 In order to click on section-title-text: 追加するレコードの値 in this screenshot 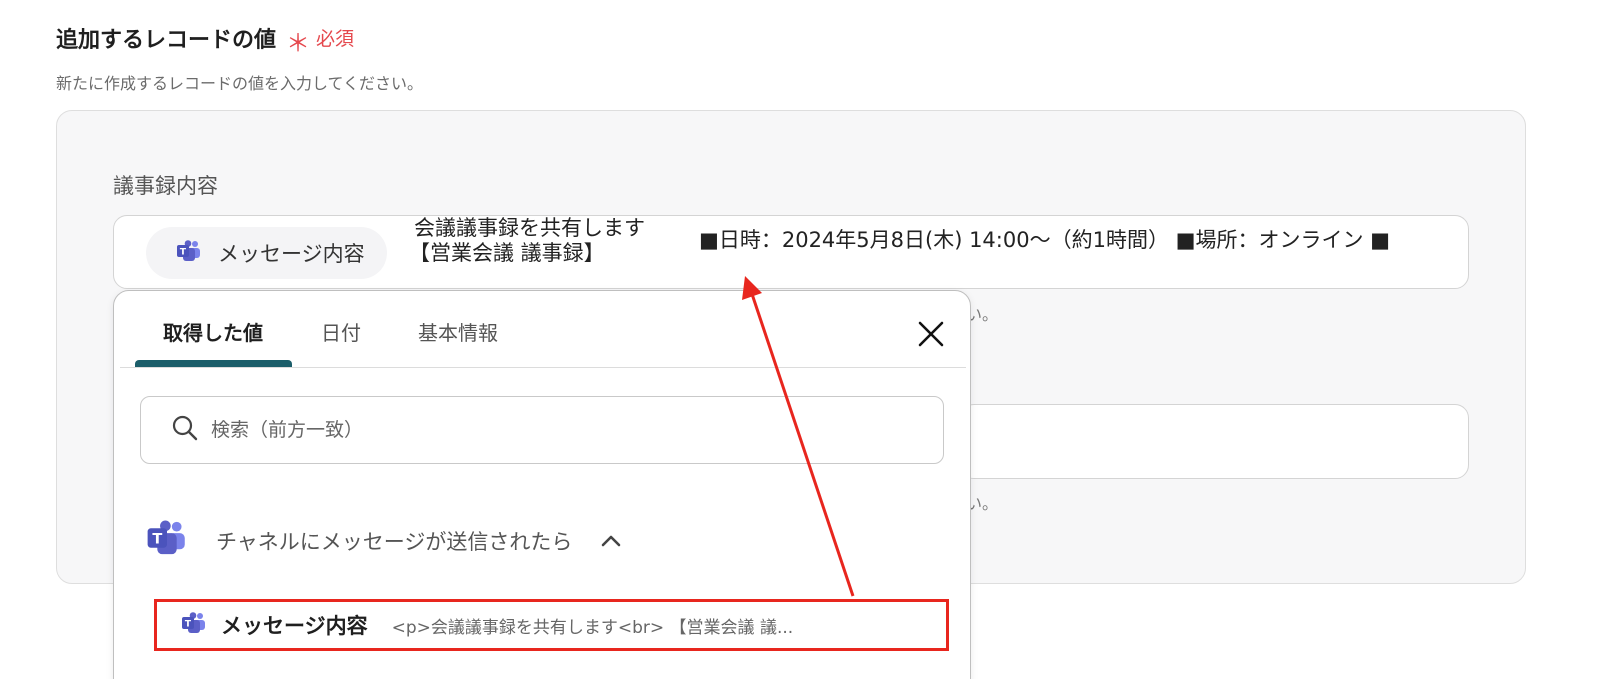, I will do `click(166, 40)`.